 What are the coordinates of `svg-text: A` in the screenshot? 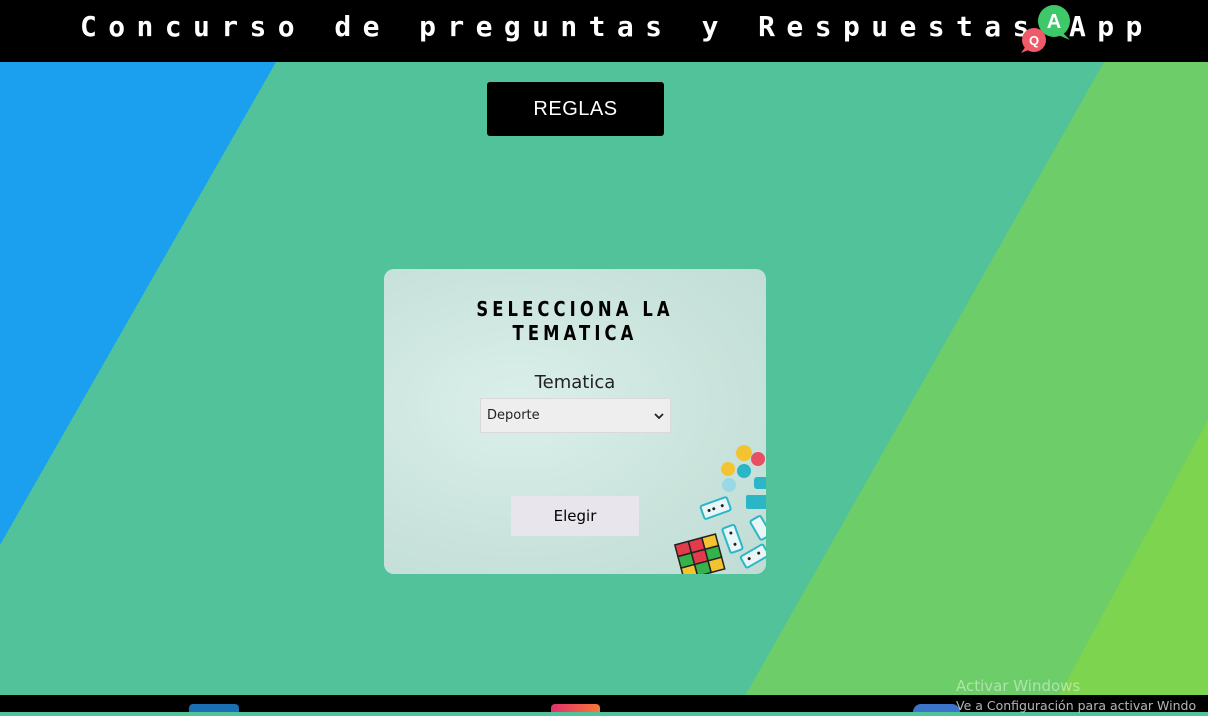 It's located at (1054, 22).